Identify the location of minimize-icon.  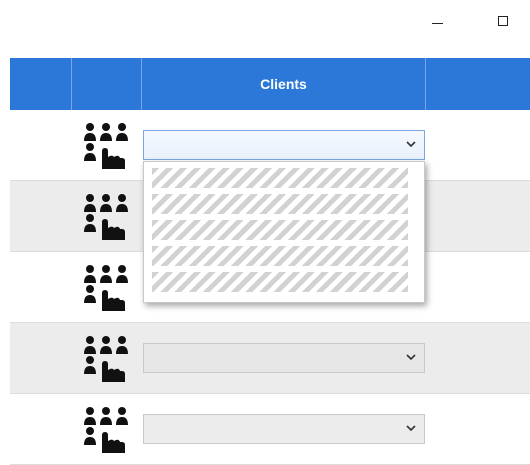
(438, 22).